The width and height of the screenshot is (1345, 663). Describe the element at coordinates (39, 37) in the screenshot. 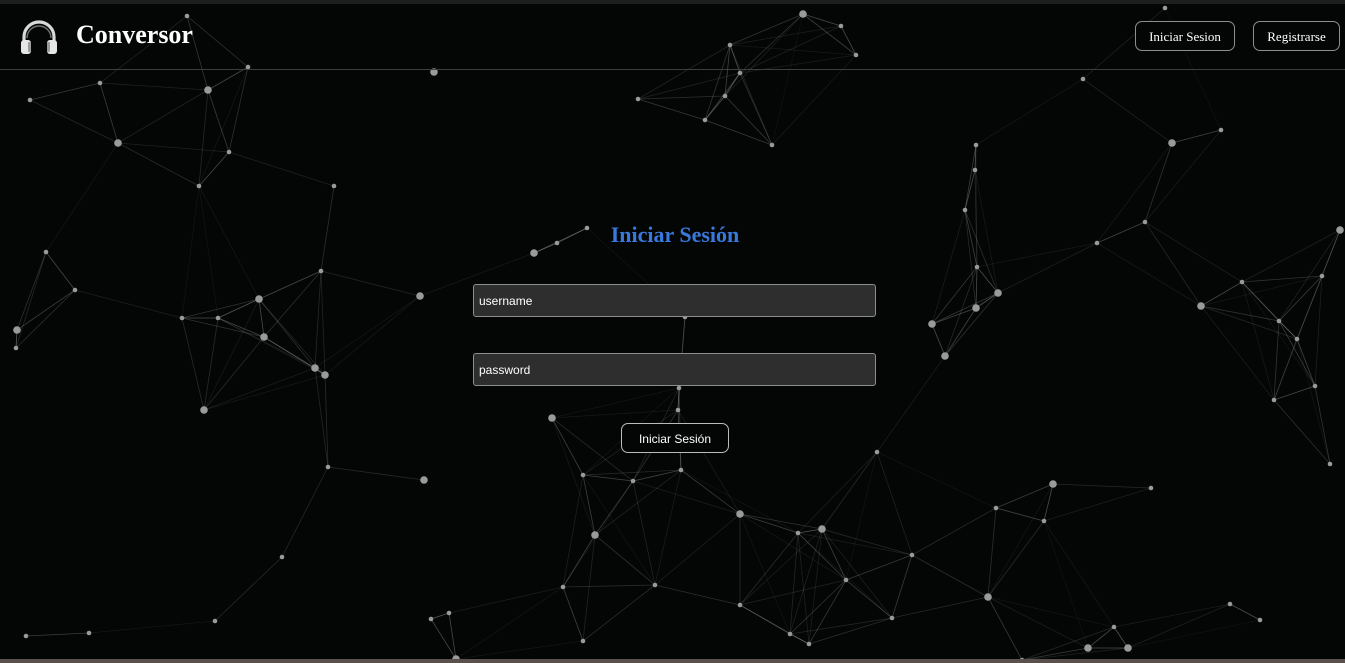

I see `headphones-icon` at that location.